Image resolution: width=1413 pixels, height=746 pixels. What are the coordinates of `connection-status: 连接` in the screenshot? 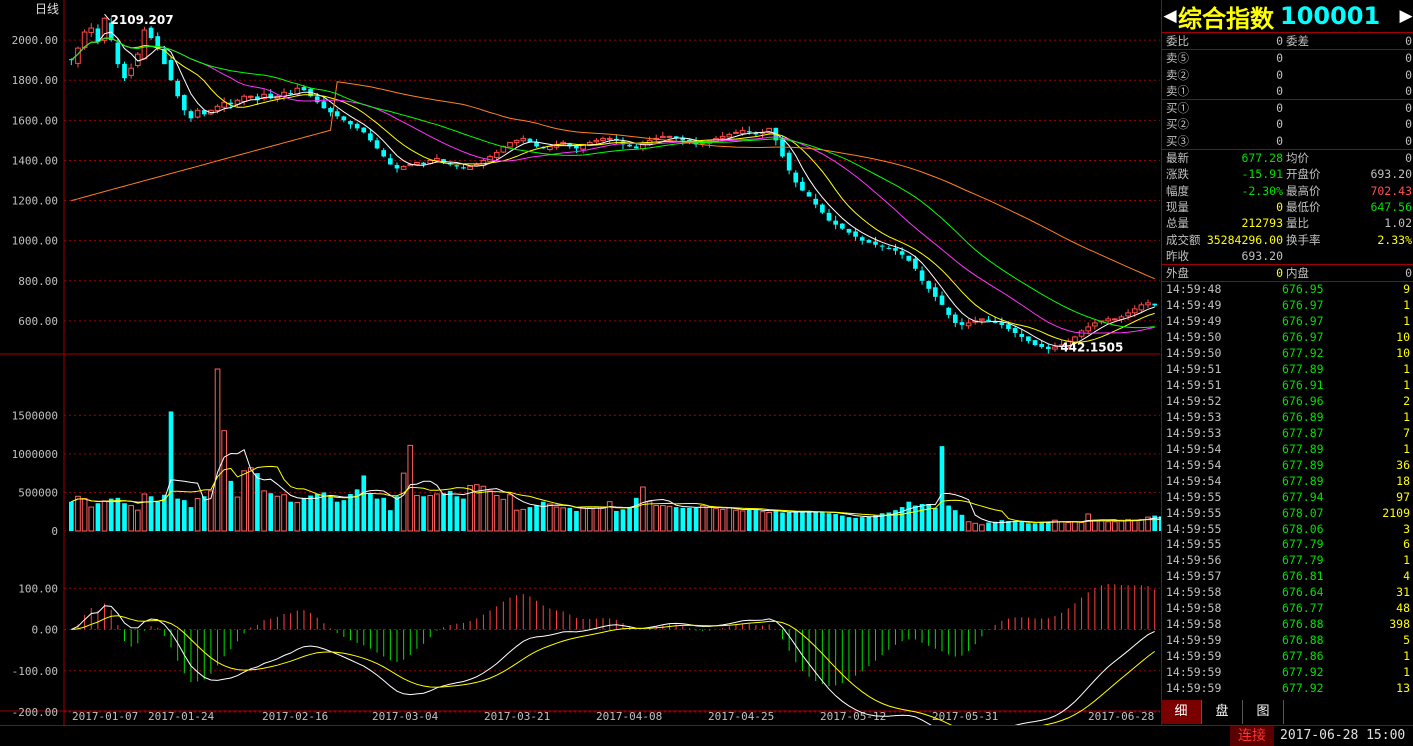 It's located at (1252, 736).